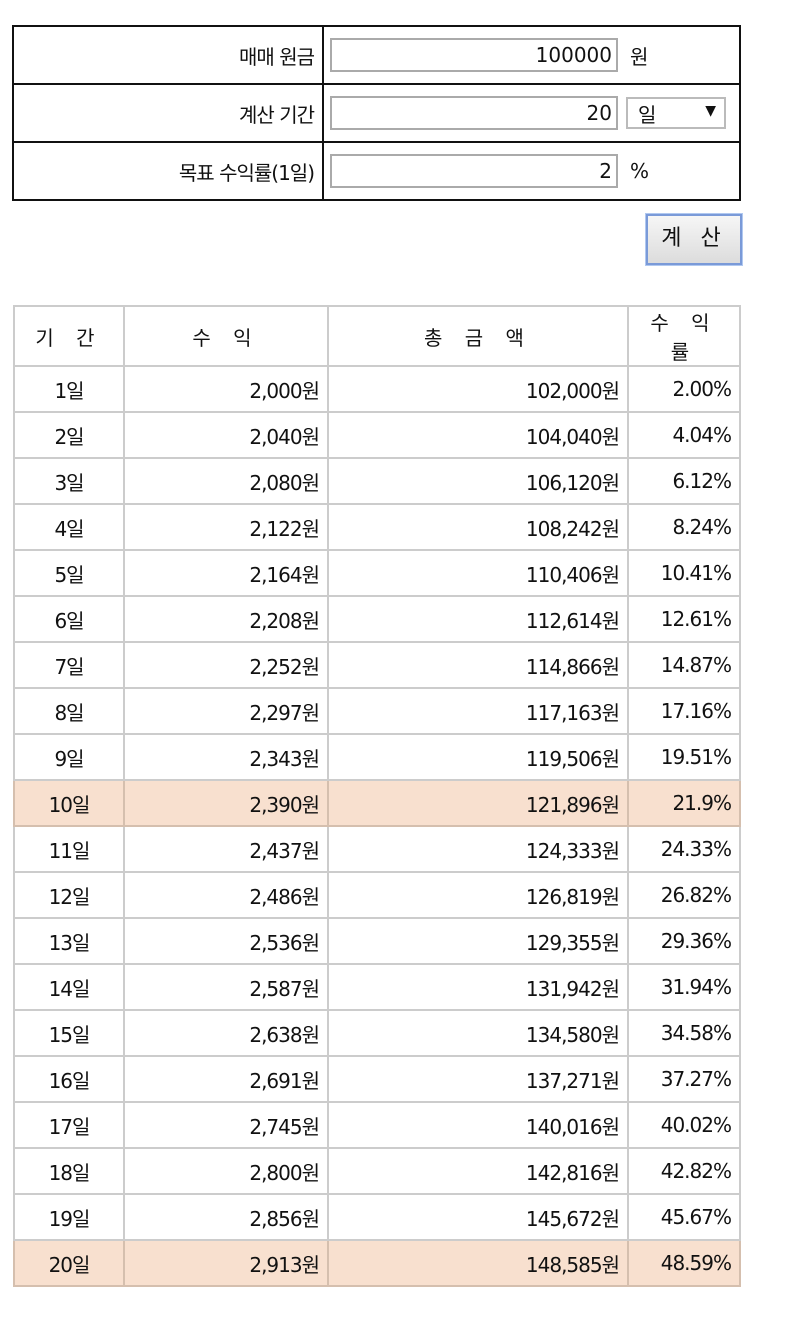 The height and width of the screenshot is (1329, 790). Describe the element at coordinates (684, 1033) in the screenshot. I see `rate-cell: 34.58%` at that location.